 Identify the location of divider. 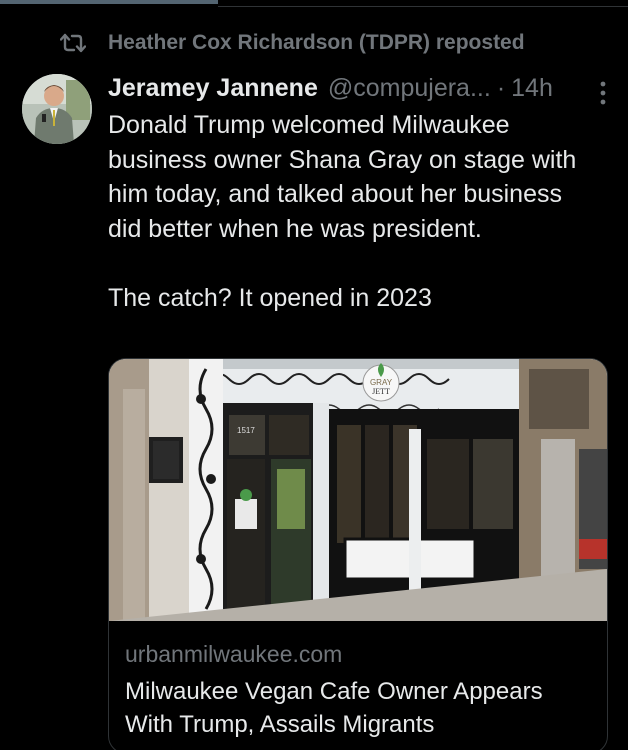
(423, 6).